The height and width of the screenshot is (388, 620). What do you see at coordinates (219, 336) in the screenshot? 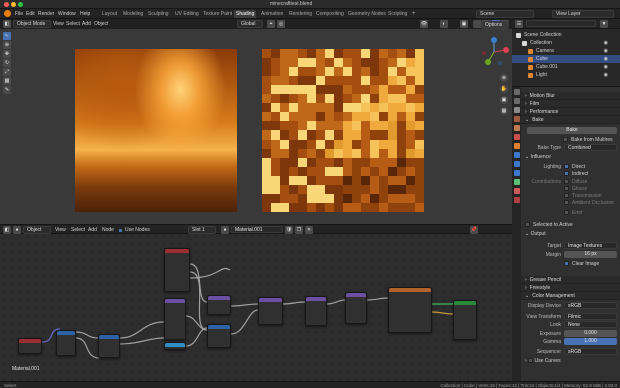
I see `separate-node` at bounding box center [219, 336].